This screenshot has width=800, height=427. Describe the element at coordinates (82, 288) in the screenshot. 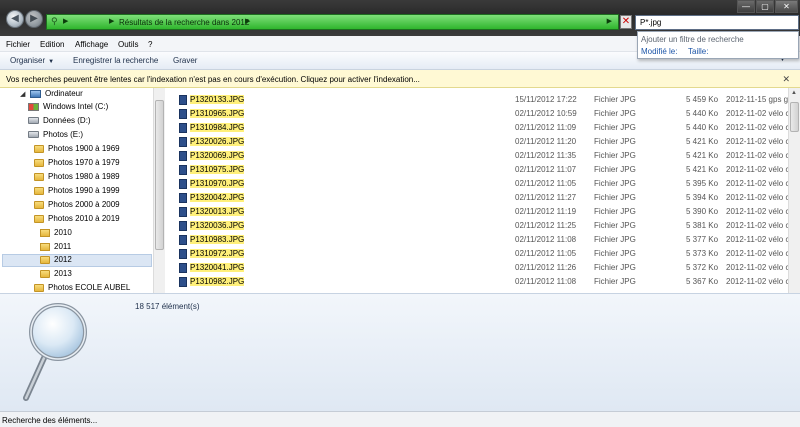

I see `tree-item-folder: Photos ECOLE AUBEL` at that location.